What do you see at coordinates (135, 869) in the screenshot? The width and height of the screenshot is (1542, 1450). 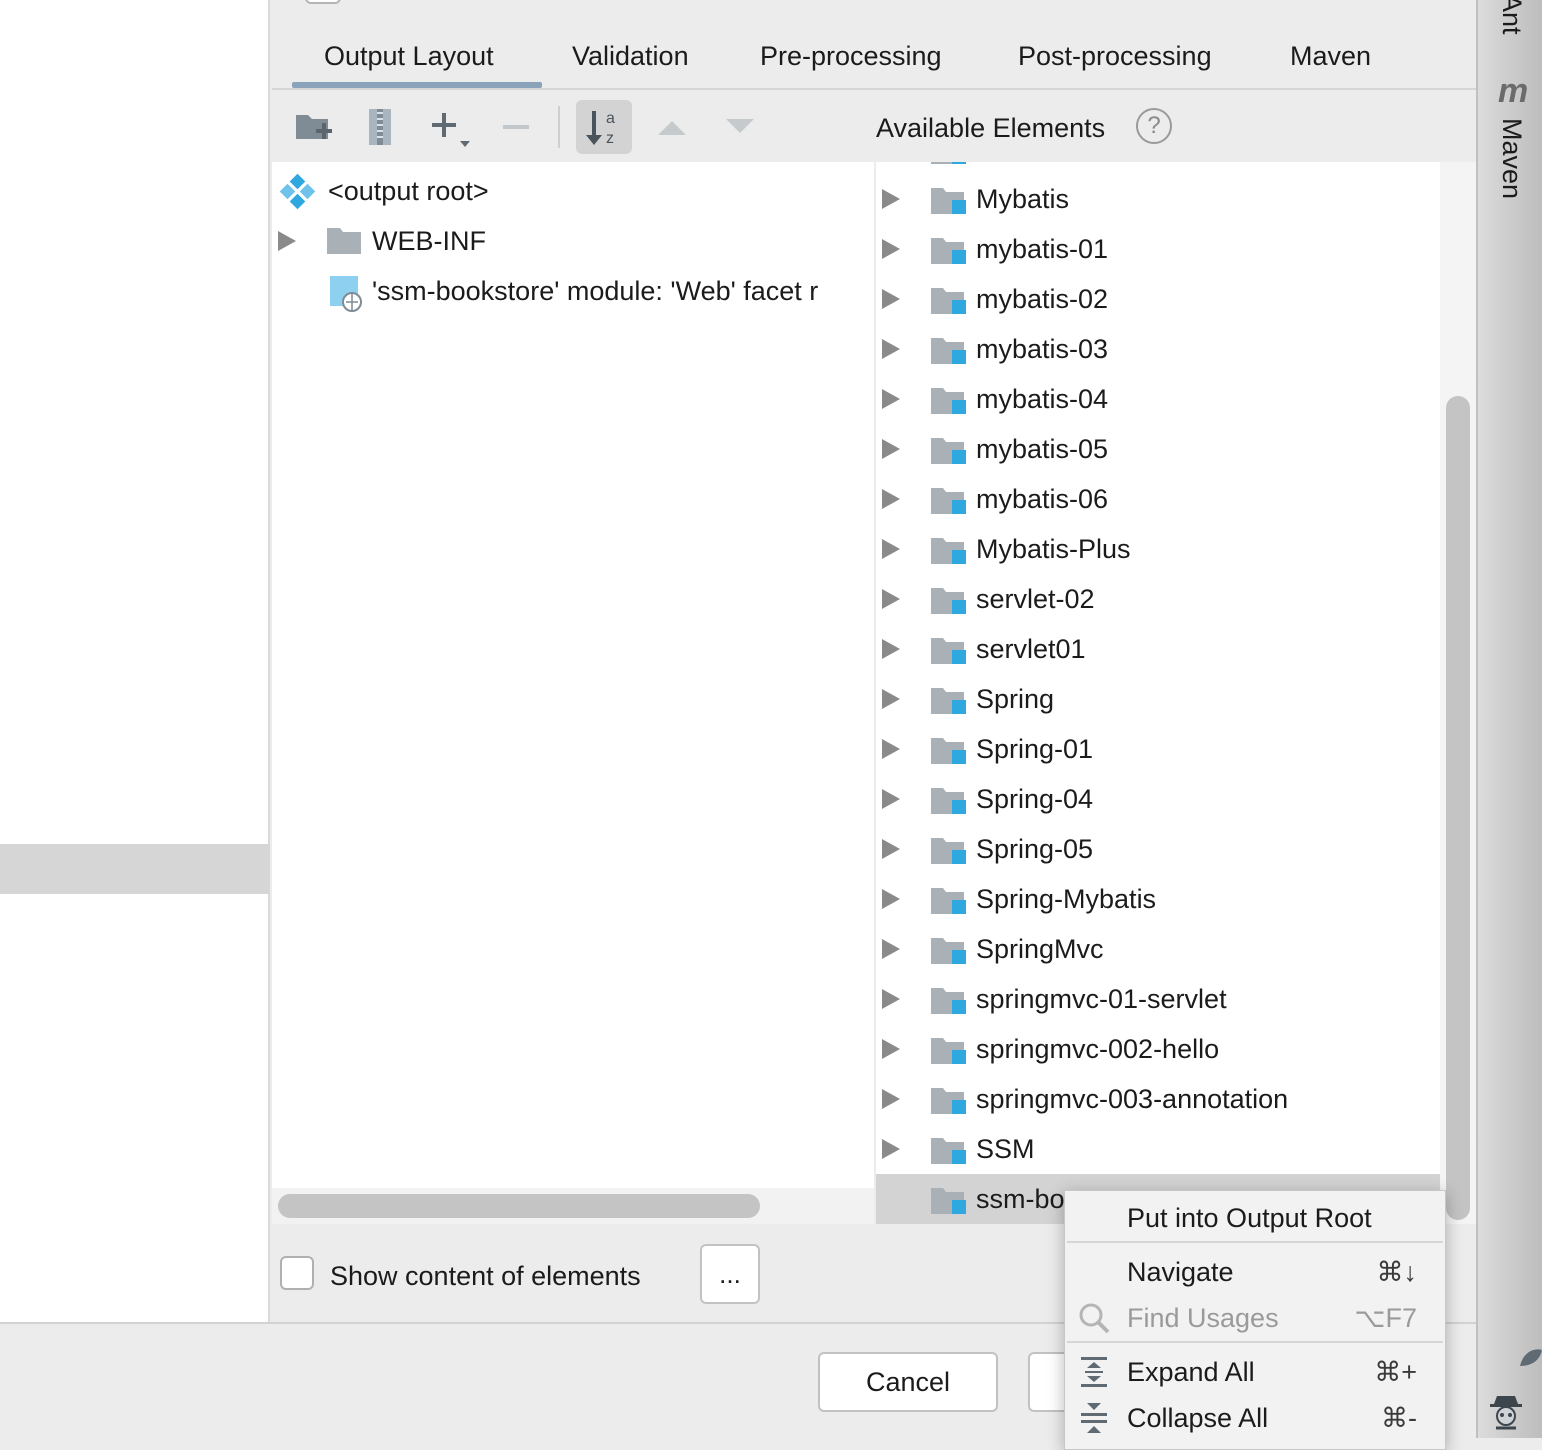 I see `left-panel-selected-row` at bounding box center [135, 869].